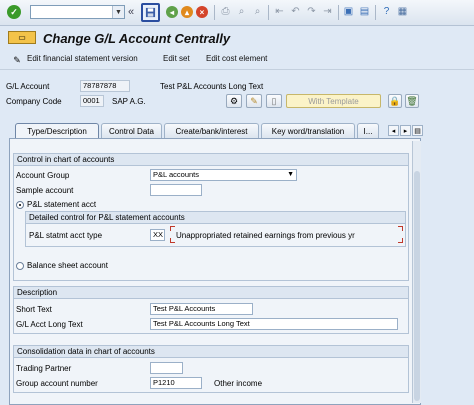 This screenshot has width=474, height=405. What do you see at coordinates (274, 324) in the screenshot?
I see `long-text-input: Test P&L Accounts Long Text` at bounding box center [274, 324].